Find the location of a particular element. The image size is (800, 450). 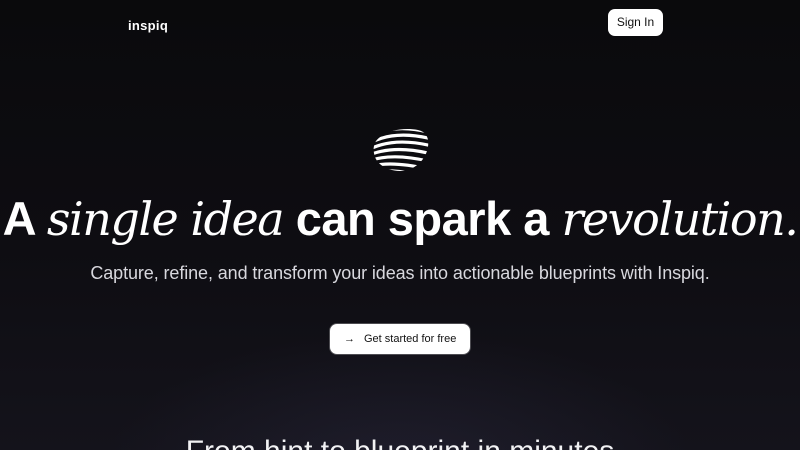

headline-part-1: A is located at coordinates (24, 218).